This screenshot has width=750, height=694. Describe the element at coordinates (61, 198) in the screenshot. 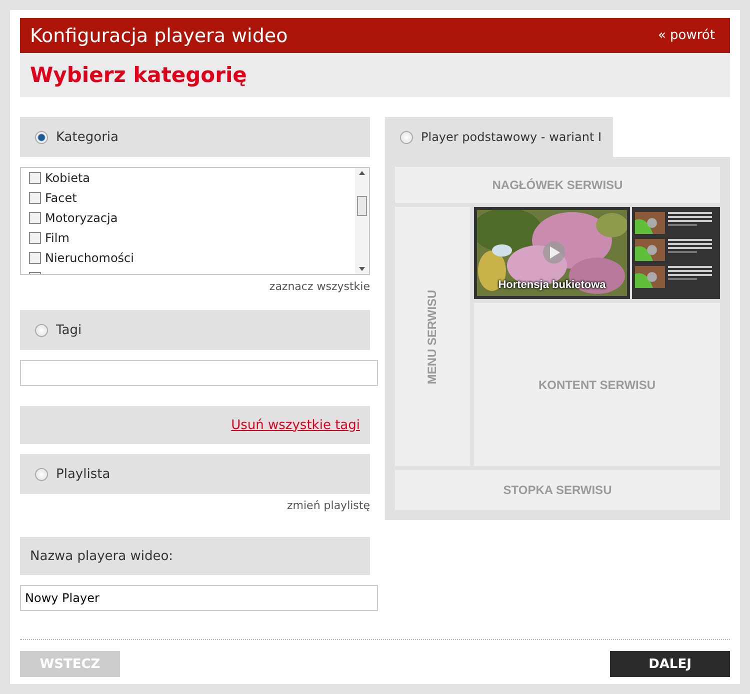

I see `category-label: Facet` at that location.